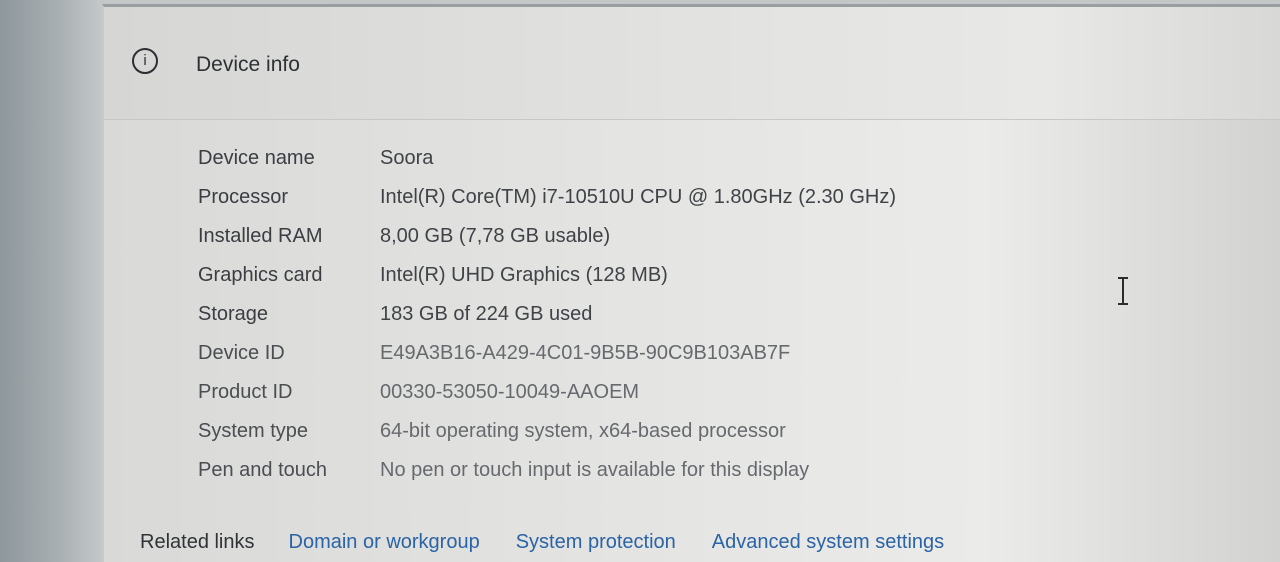 Image resolution: width=1280 pixels, height=562 pixels. Describe the element at coordinates (145, 61) in the screenshot. I see `info-circle-icon: i` at that location.